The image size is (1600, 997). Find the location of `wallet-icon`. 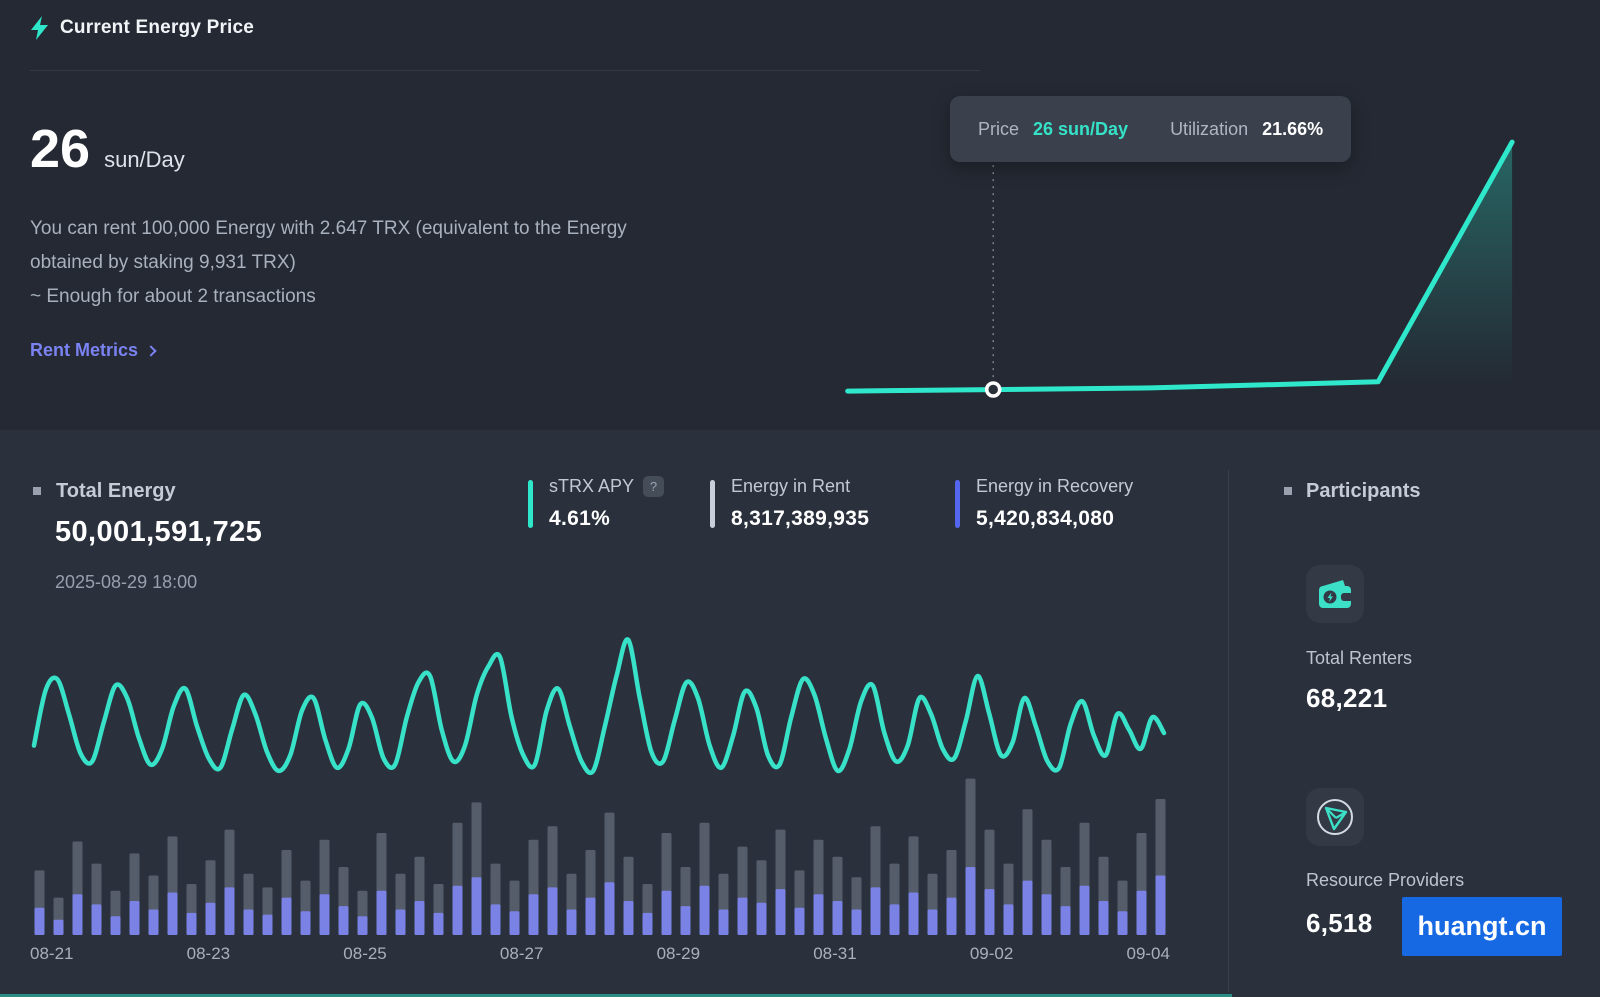

wallet-icon is located at coordinates (1336, 594).